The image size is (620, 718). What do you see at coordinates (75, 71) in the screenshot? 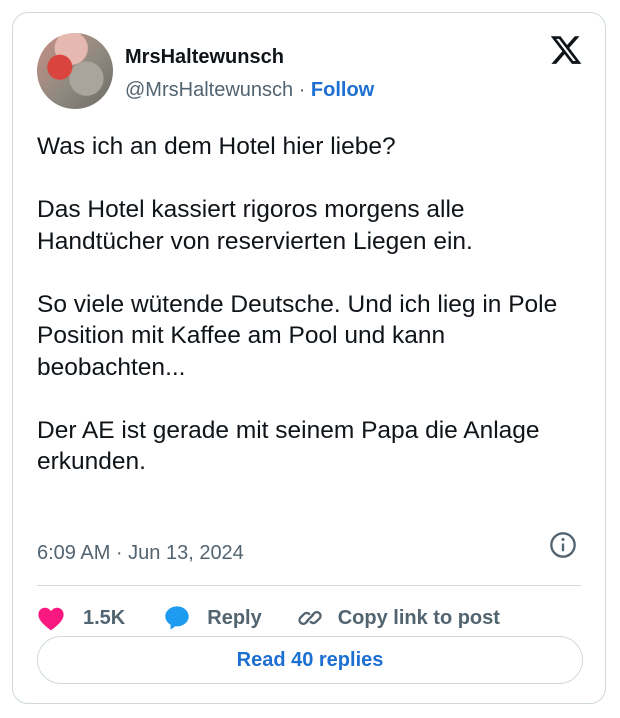
I see `avatar` at bounding box center [75, 71].